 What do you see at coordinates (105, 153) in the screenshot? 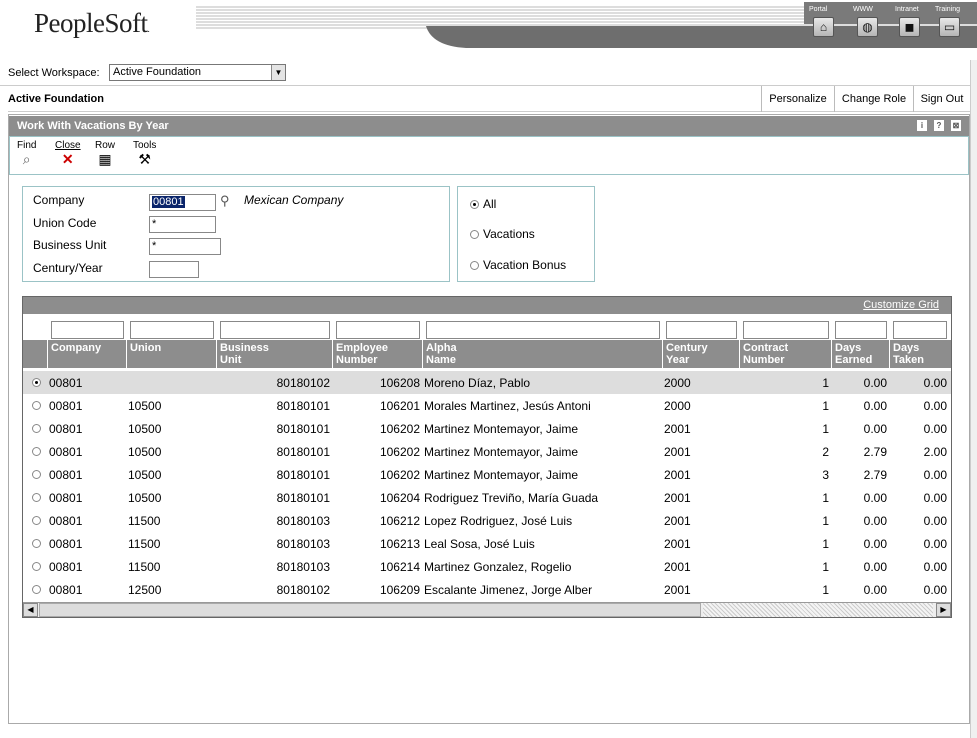
I see `row-menu-button: Row ▦` at bounding box center [105, 153].